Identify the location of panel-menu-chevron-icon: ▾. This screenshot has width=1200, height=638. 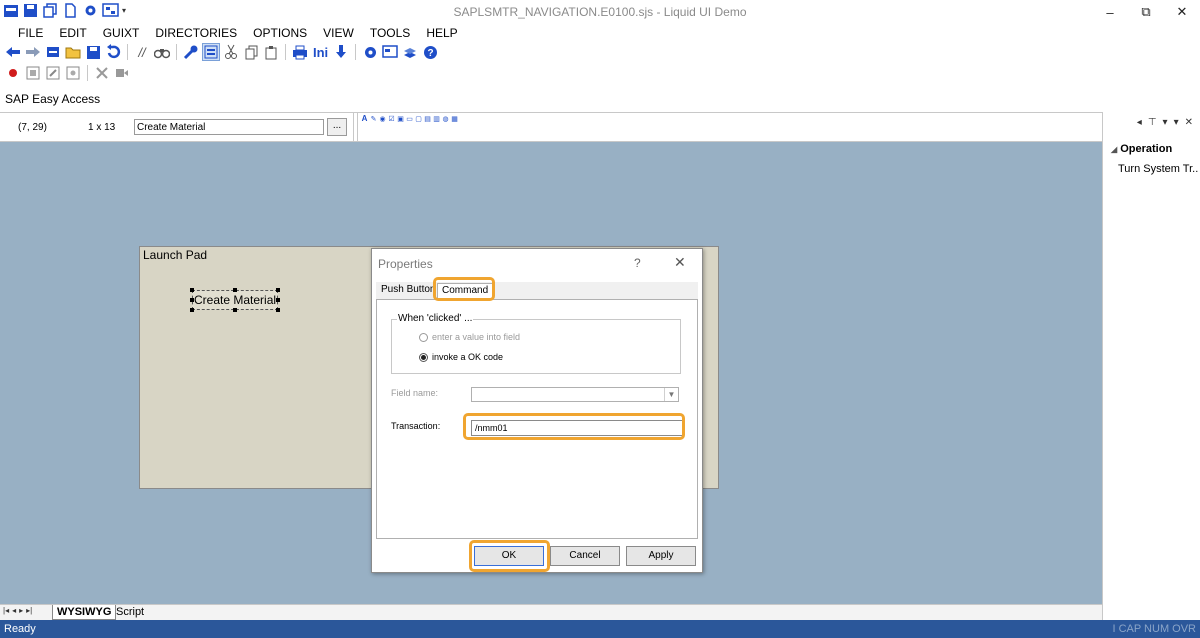
(1165, 125).